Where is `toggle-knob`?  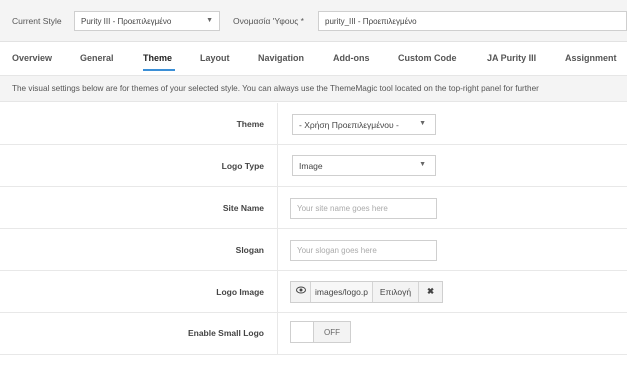 toggle-knob is located at coordinates (302, 332).